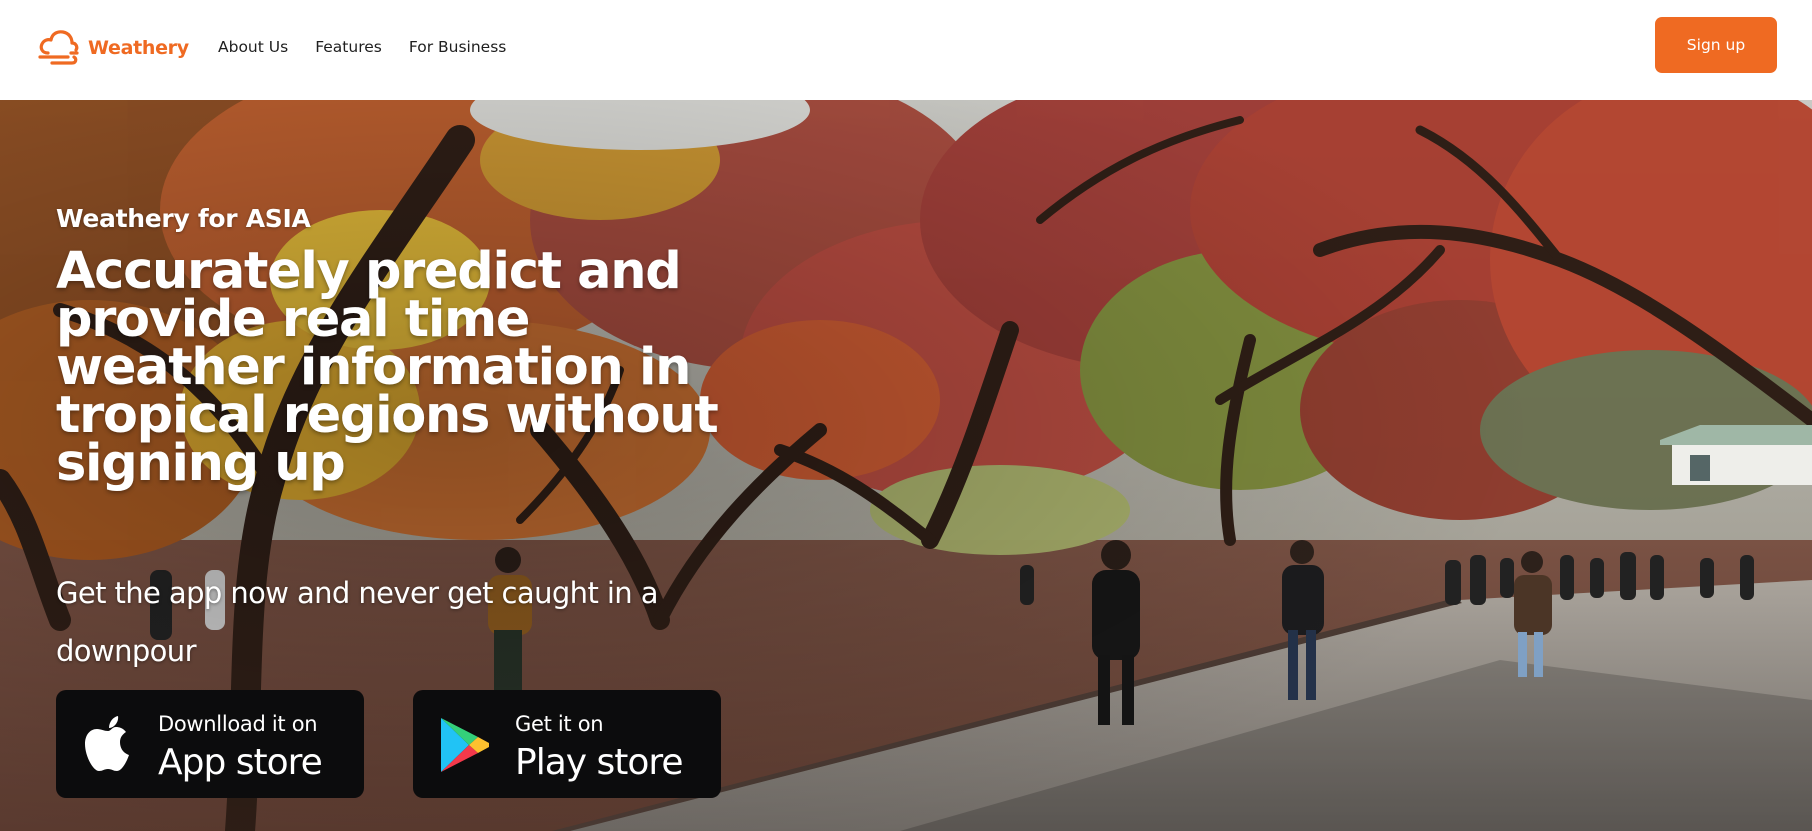 The height and width of the screenshot is (831, 1812). I want to click on cloud-logo-icon, so click(58, 47).